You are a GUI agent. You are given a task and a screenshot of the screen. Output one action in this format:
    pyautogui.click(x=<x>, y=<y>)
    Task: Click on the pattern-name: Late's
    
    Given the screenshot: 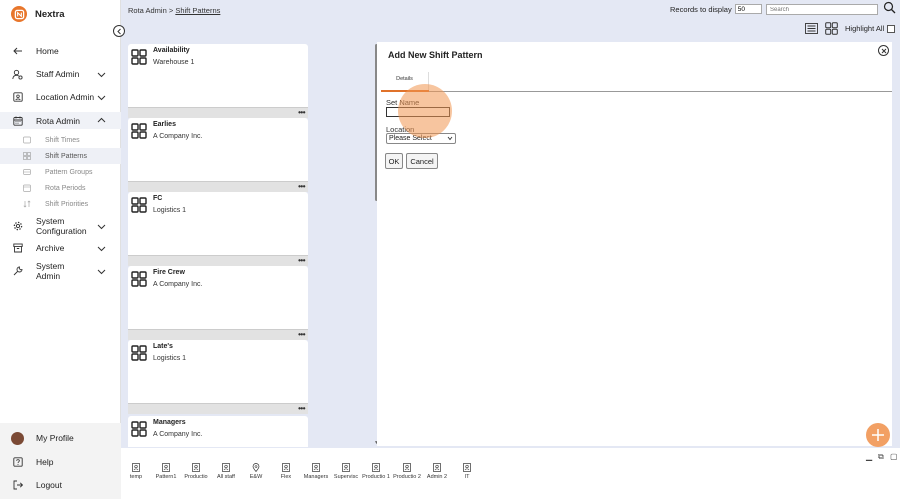 What is the action you would take?
    pyautogui.click(x=163, y=346)
    